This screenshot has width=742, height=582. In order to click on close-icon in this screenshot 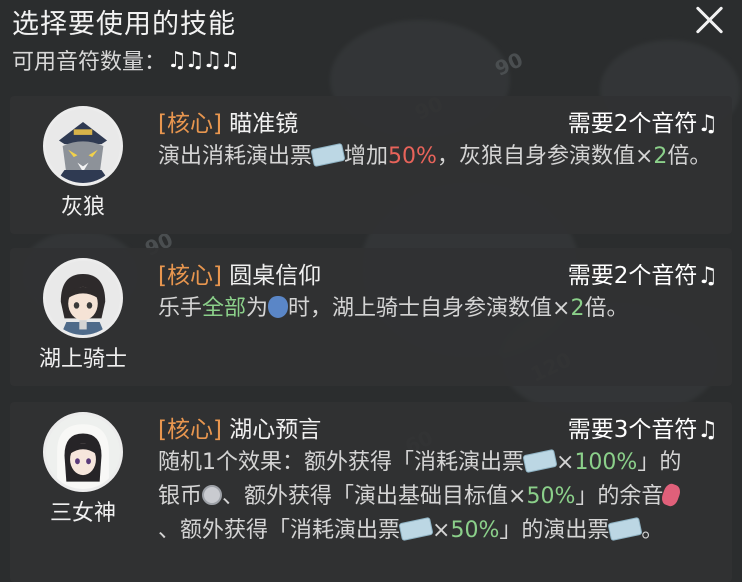, I will do `click(710, 20)`.